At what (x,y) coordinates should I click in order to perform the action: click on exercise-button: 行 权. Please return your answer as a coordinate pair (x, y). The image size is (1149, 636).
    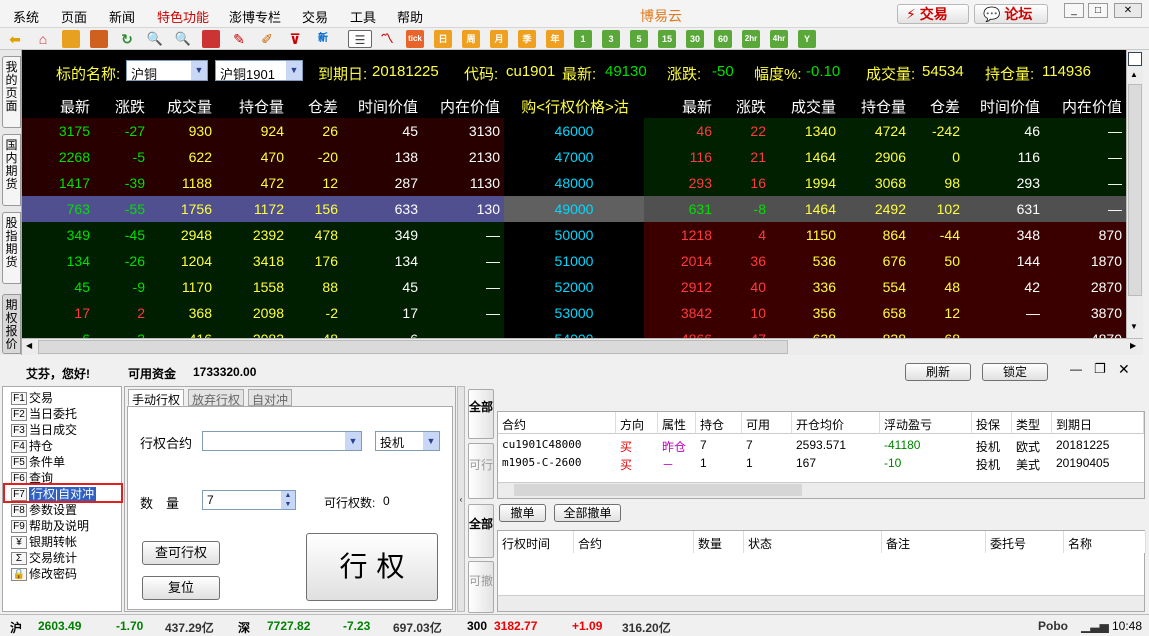
    Looking at the image, I should click on (372, 567).